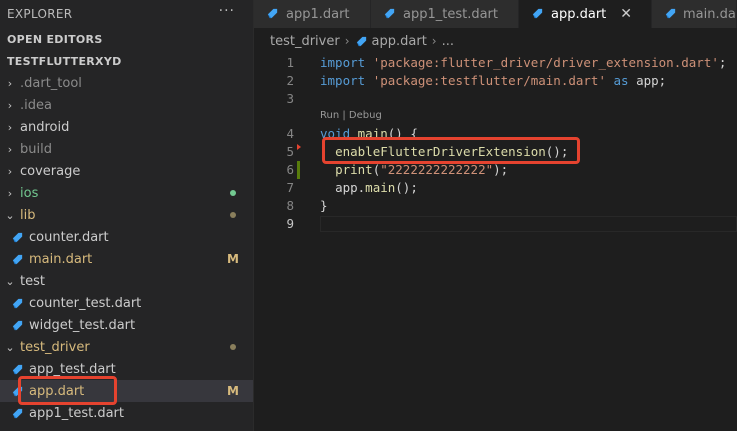 Image resolution: width=737 pixels, height=431 pixels. What do you see at coordinates (495, 188) in the screenshot?
I see `code-line: 7 app.main();` at bounding box center [495, 188].